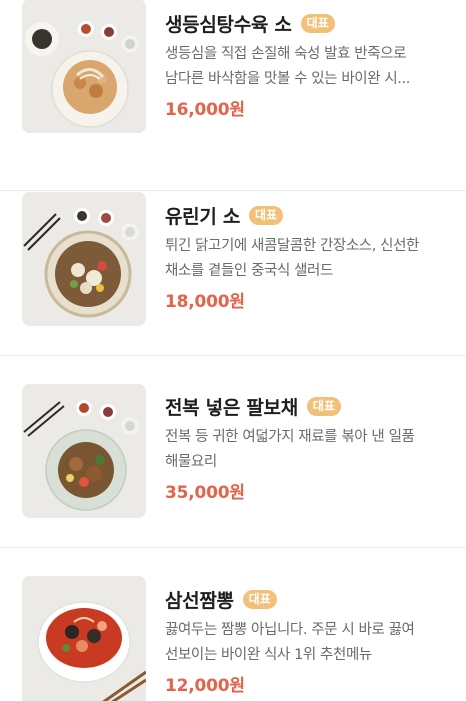 This screenshot has width=466, height=701. I want to click on menu-item-description-line: 끓여두는 짬뽕 아닙니다. 주문 시 바로 끓여, so click(290, 630).